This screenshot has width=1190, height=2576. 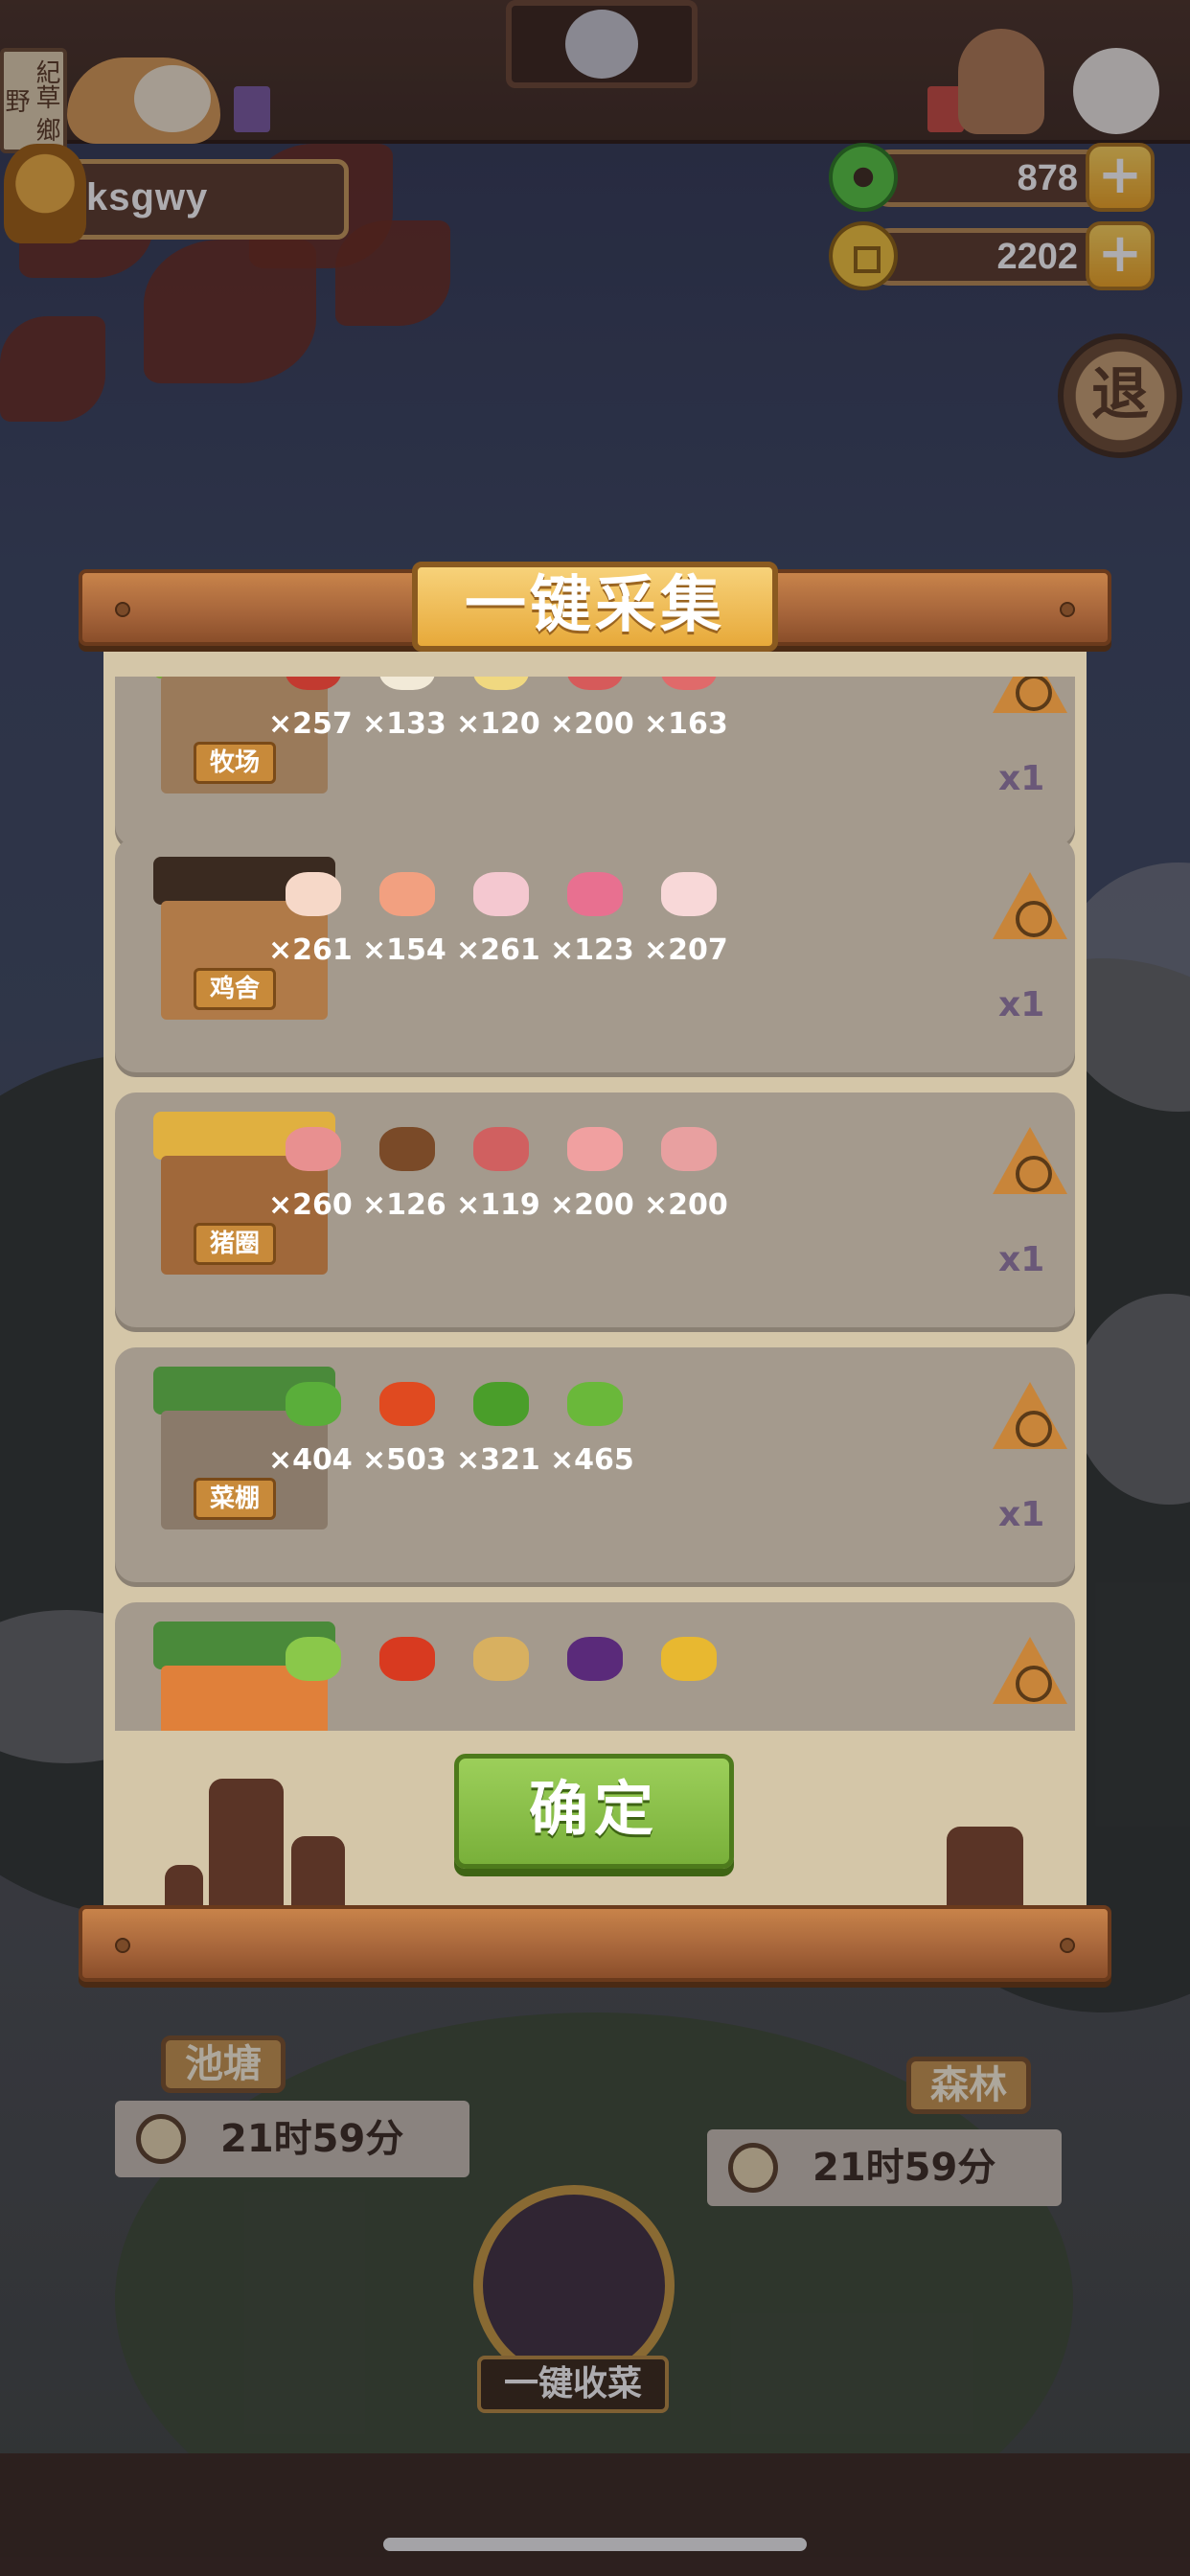 What do you see at coordinates (595, 607) in the screenshot?
I see `modal-title: 一键采集` at bounding box center [595, 607].